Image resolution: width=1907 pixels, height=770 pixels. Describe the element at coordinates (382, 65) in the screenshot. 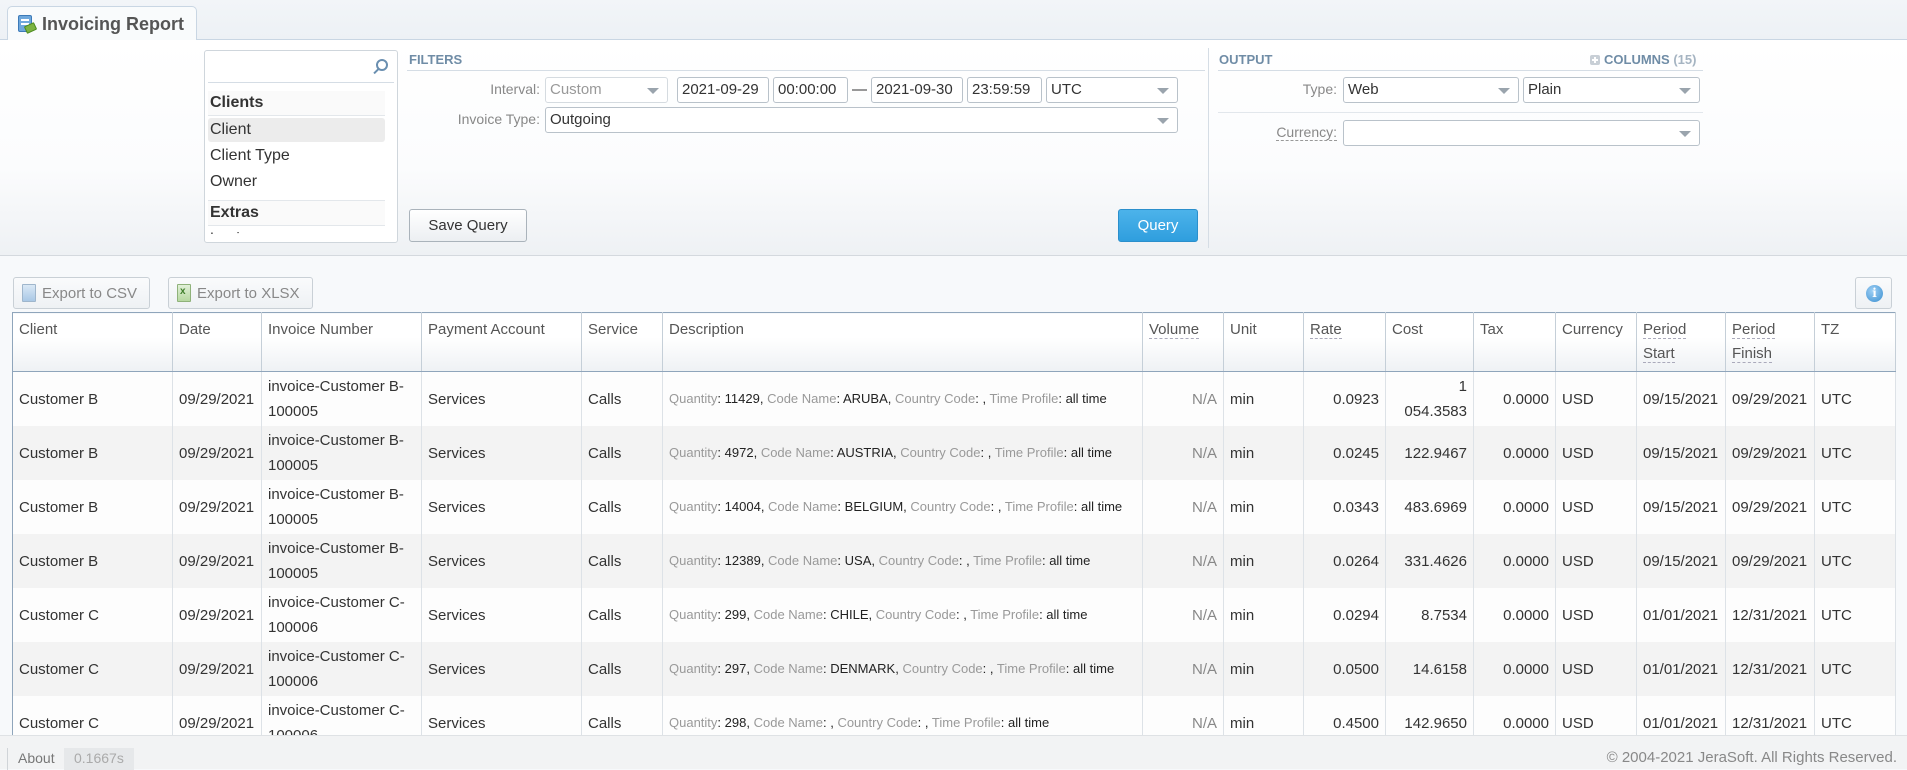

I see `search-icon` at that location.